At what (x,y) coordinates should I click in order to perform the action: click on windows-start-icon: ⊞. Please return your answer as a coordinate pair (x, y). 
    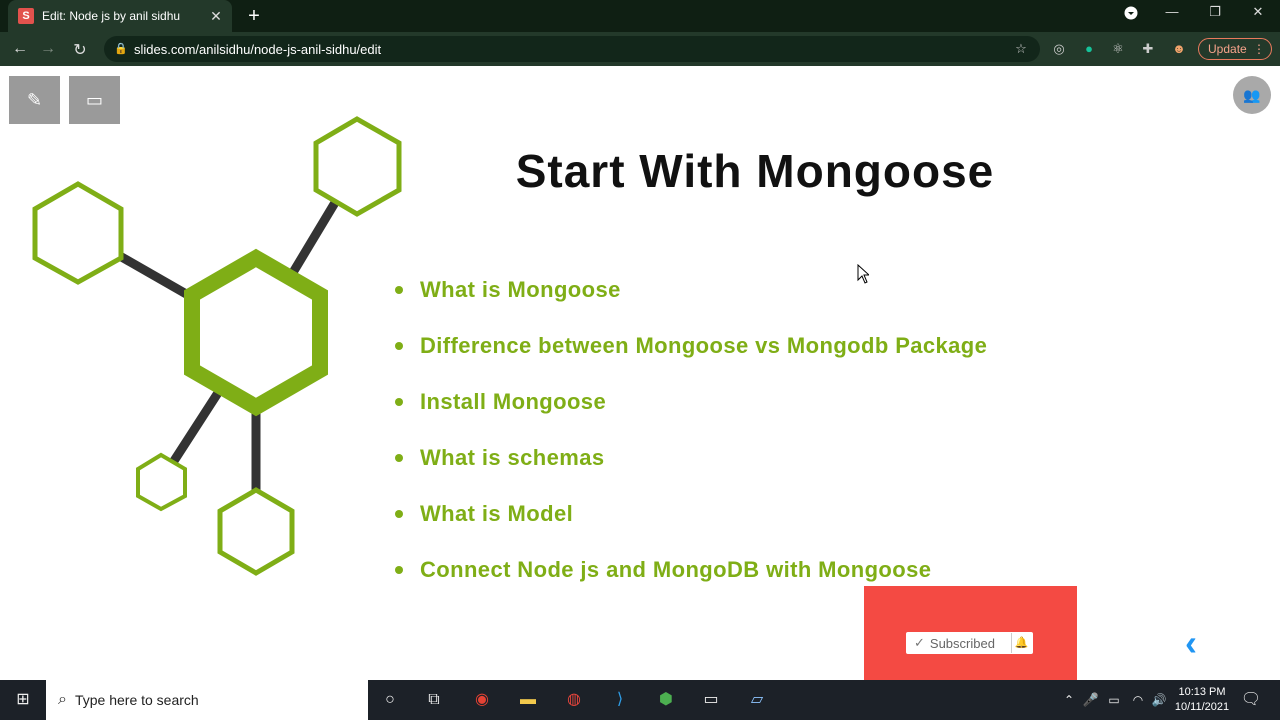
    Looking at the image, I should click on (23, 700).